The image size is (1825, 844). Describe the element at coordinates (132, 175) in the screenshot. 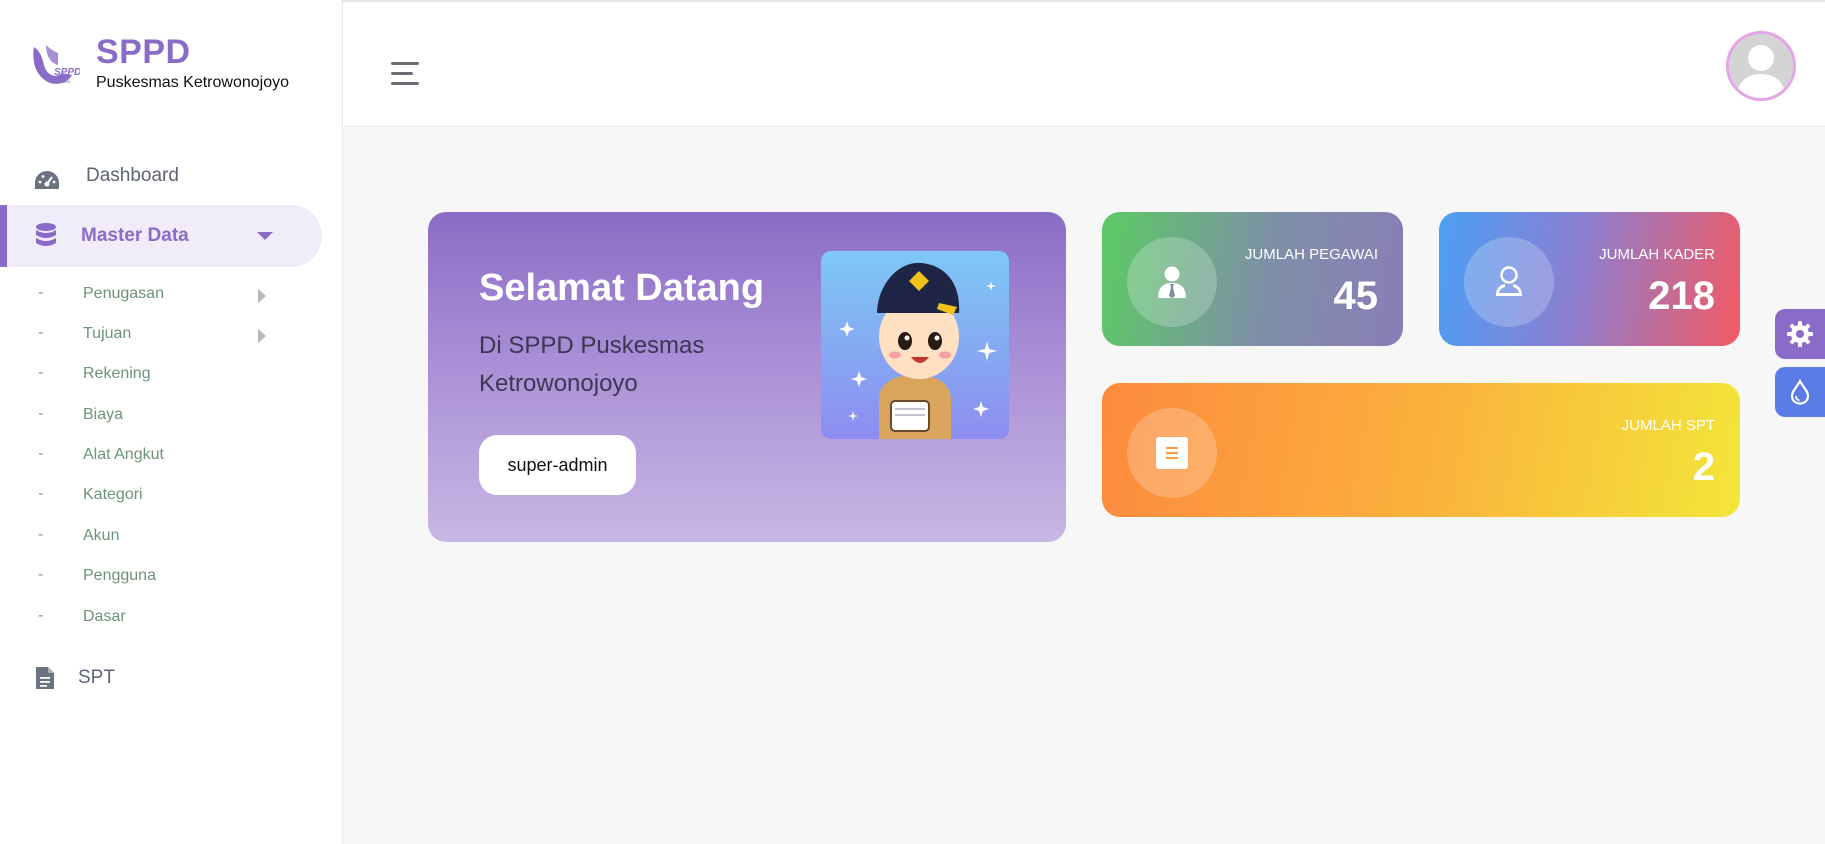

I see `sidebar-item-label: Dashboard` at that location.